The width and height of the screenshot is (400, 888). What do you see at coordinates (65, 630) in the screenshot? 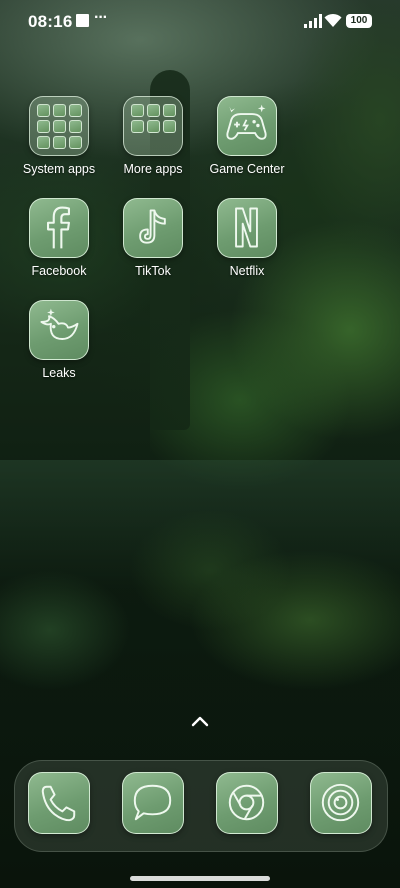
I see `wallpaper-reflection-left` at bounding box center [65, 630].